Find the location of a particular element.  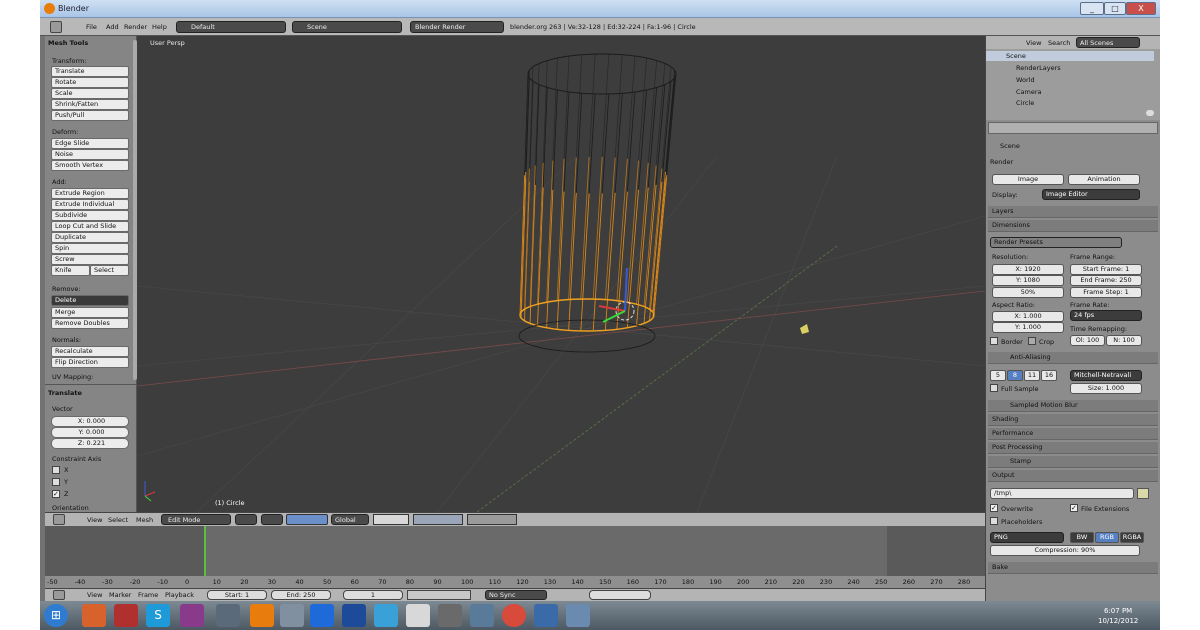

menu-select: Select is located at coordinates (118, 520).